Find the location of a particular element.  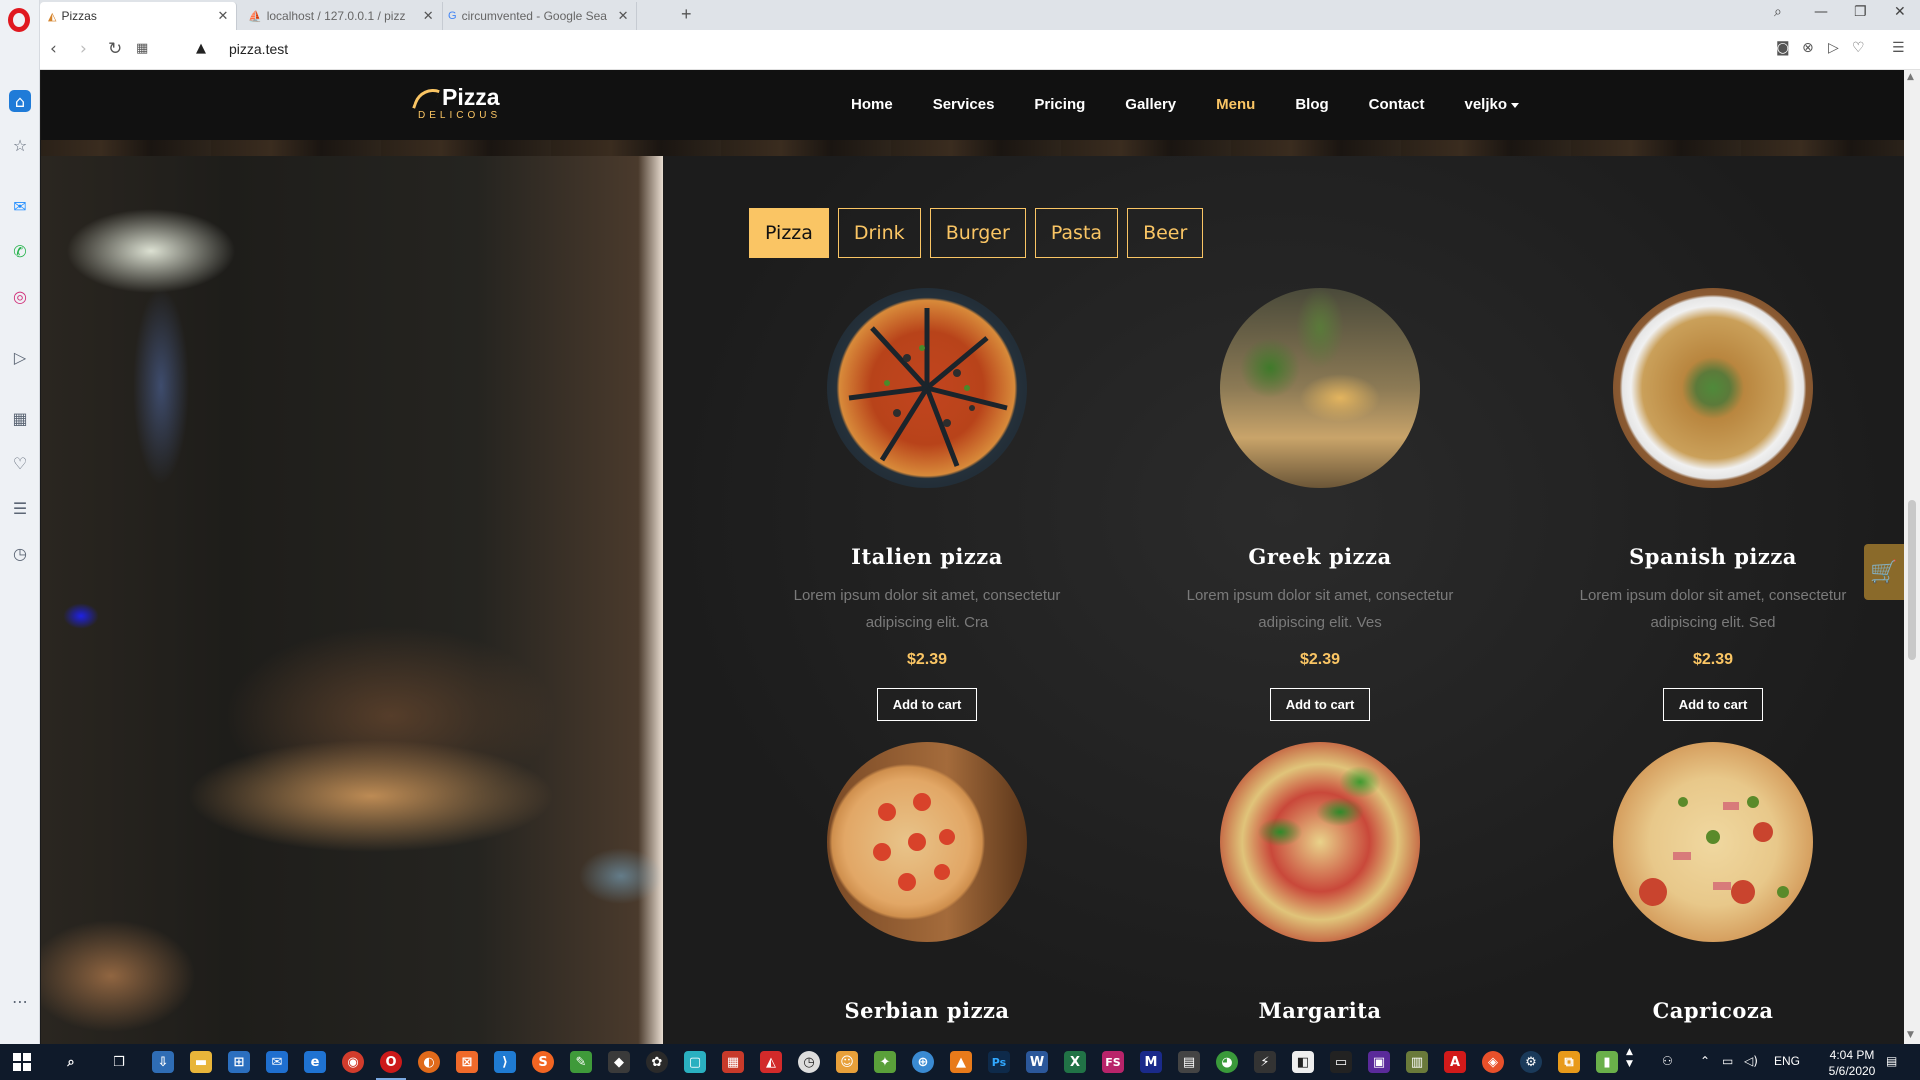

app-icon: ▭ is located at coordinates (1341, 1062).